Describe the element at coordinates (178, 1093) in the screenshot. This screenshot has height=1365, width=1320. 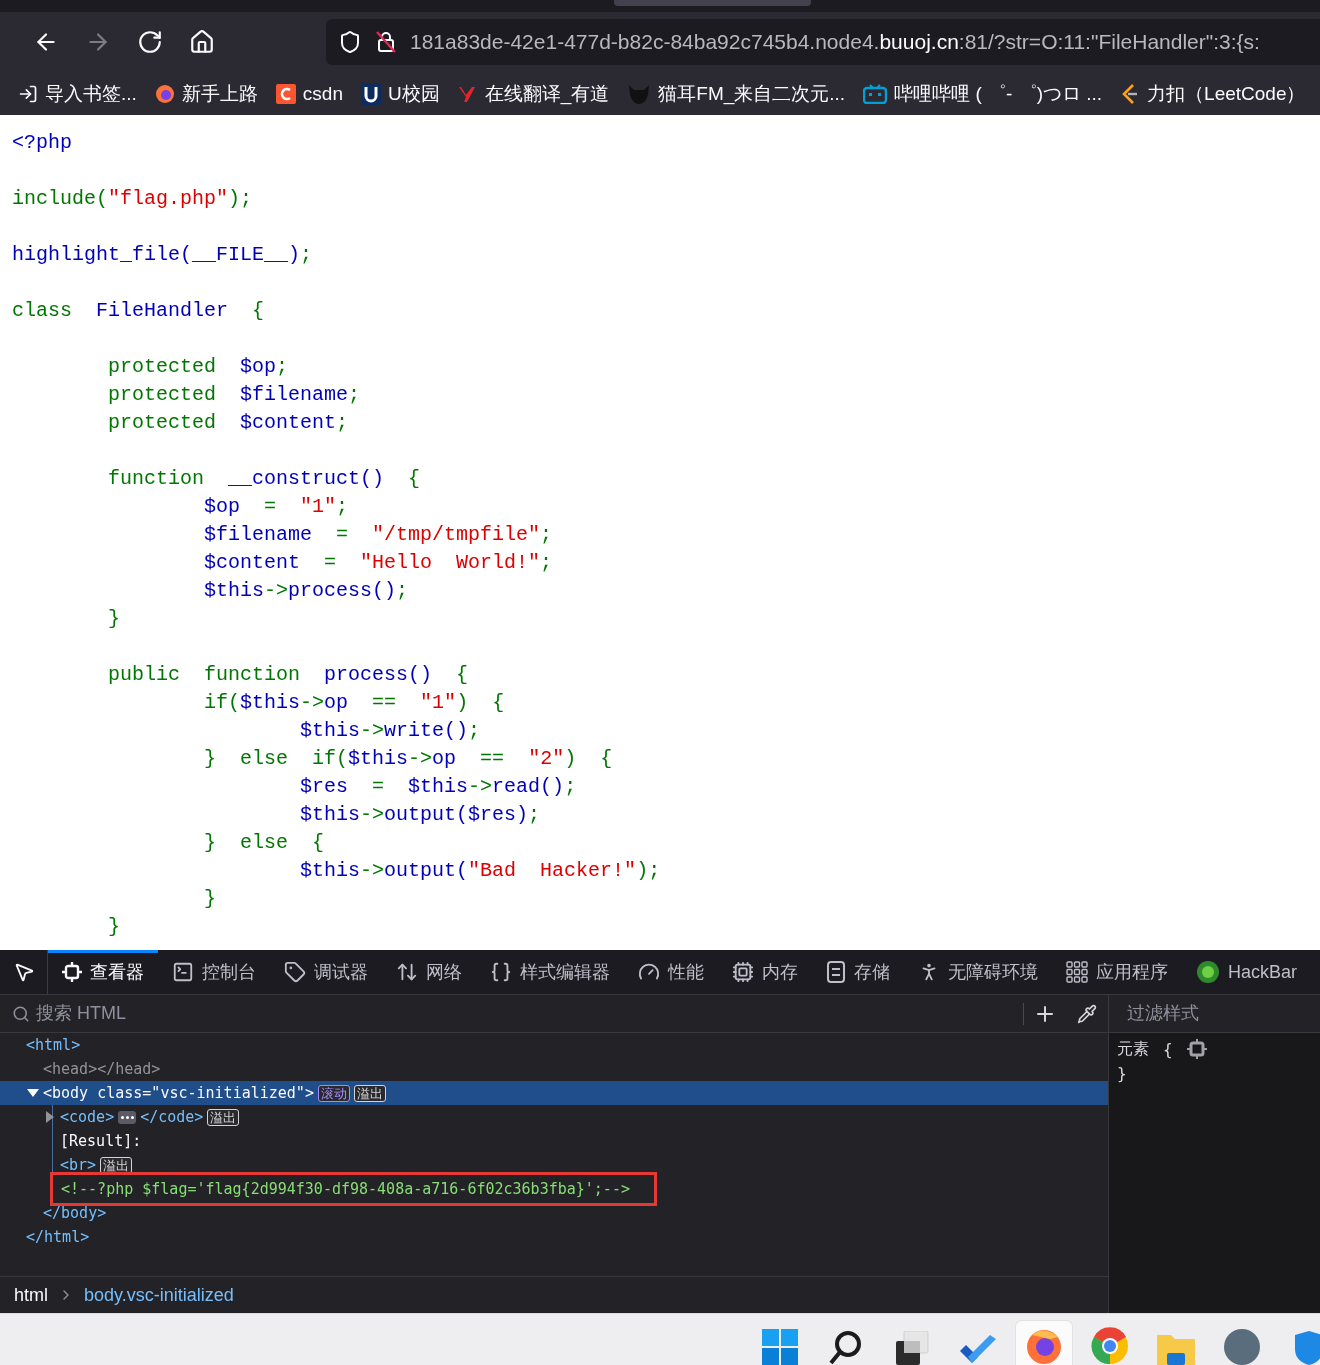
I see `element-tag: <body class="vsc-initialized">` at that location.